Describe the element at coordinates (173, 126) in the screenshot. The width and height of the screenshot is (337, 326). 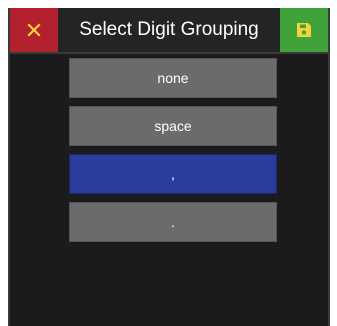
I see `option-space: space` at that location.